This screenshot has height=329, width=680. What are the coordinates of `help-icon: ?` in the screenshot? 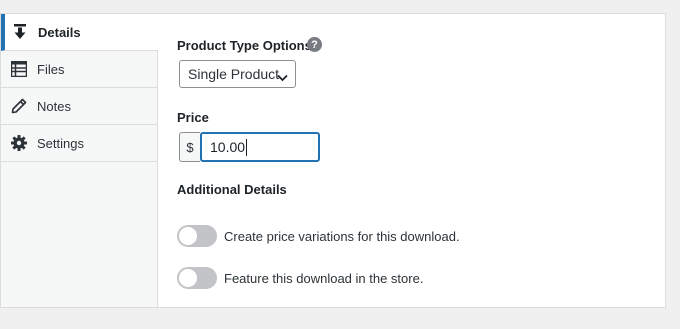 It's located at (314, 44).